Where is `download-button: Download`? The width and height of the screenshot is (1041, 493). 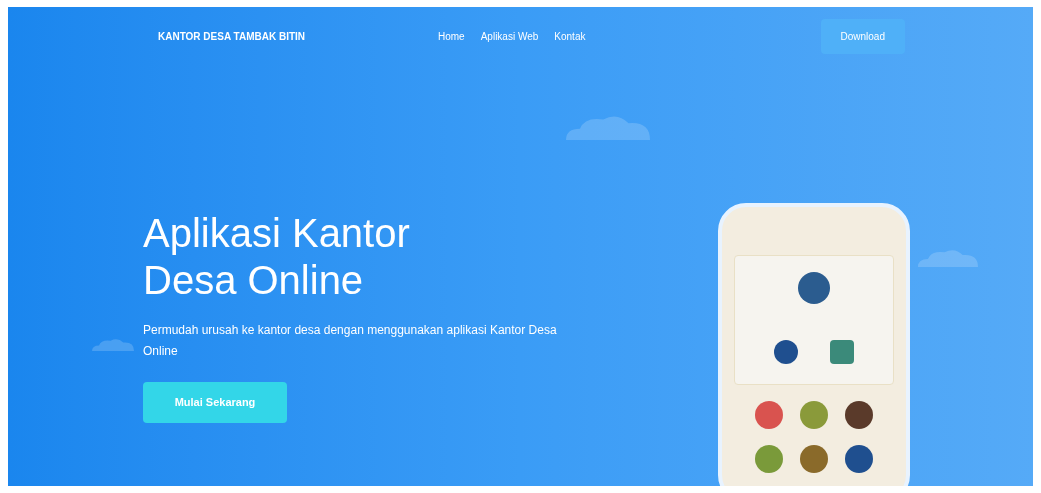
download-button: Download is located at coordinates (862, 36).